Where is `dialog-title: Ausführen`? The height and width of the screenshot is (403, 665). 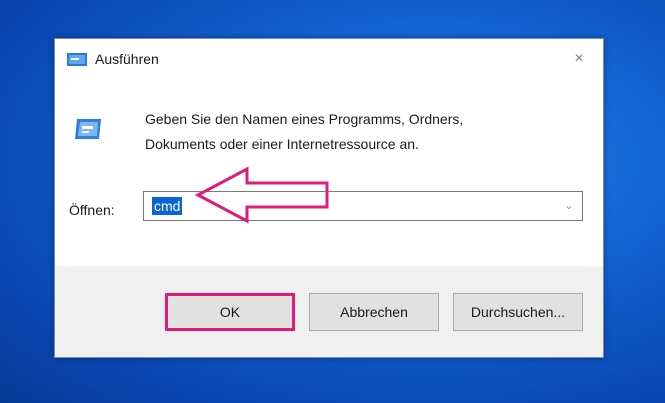 dialog-title: Ausführen is located at coordinates (127, 59).